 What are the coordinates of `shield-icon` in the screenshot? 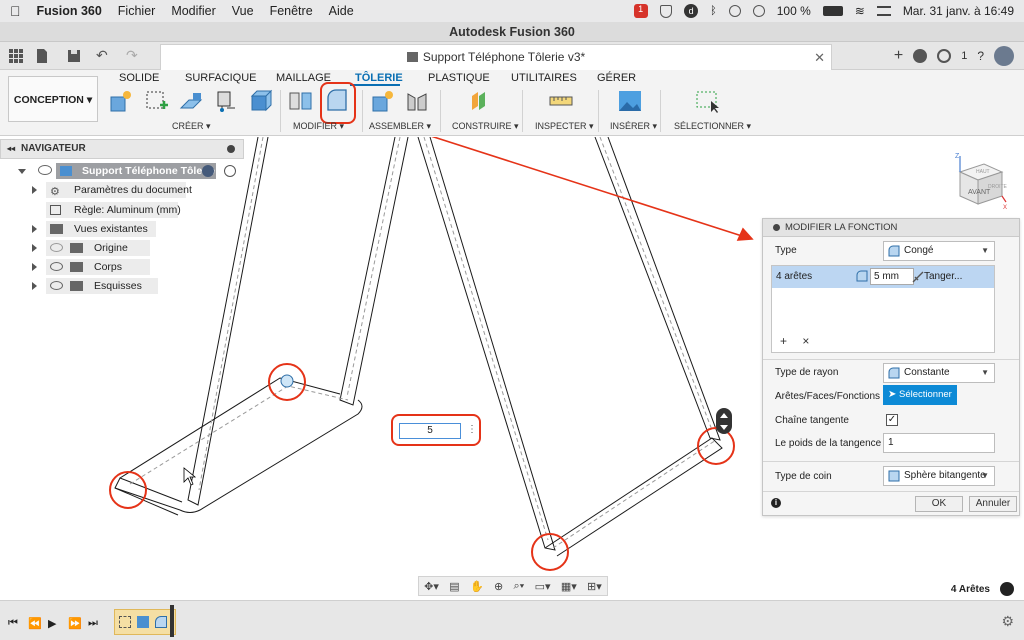 It's located at (666, 11).